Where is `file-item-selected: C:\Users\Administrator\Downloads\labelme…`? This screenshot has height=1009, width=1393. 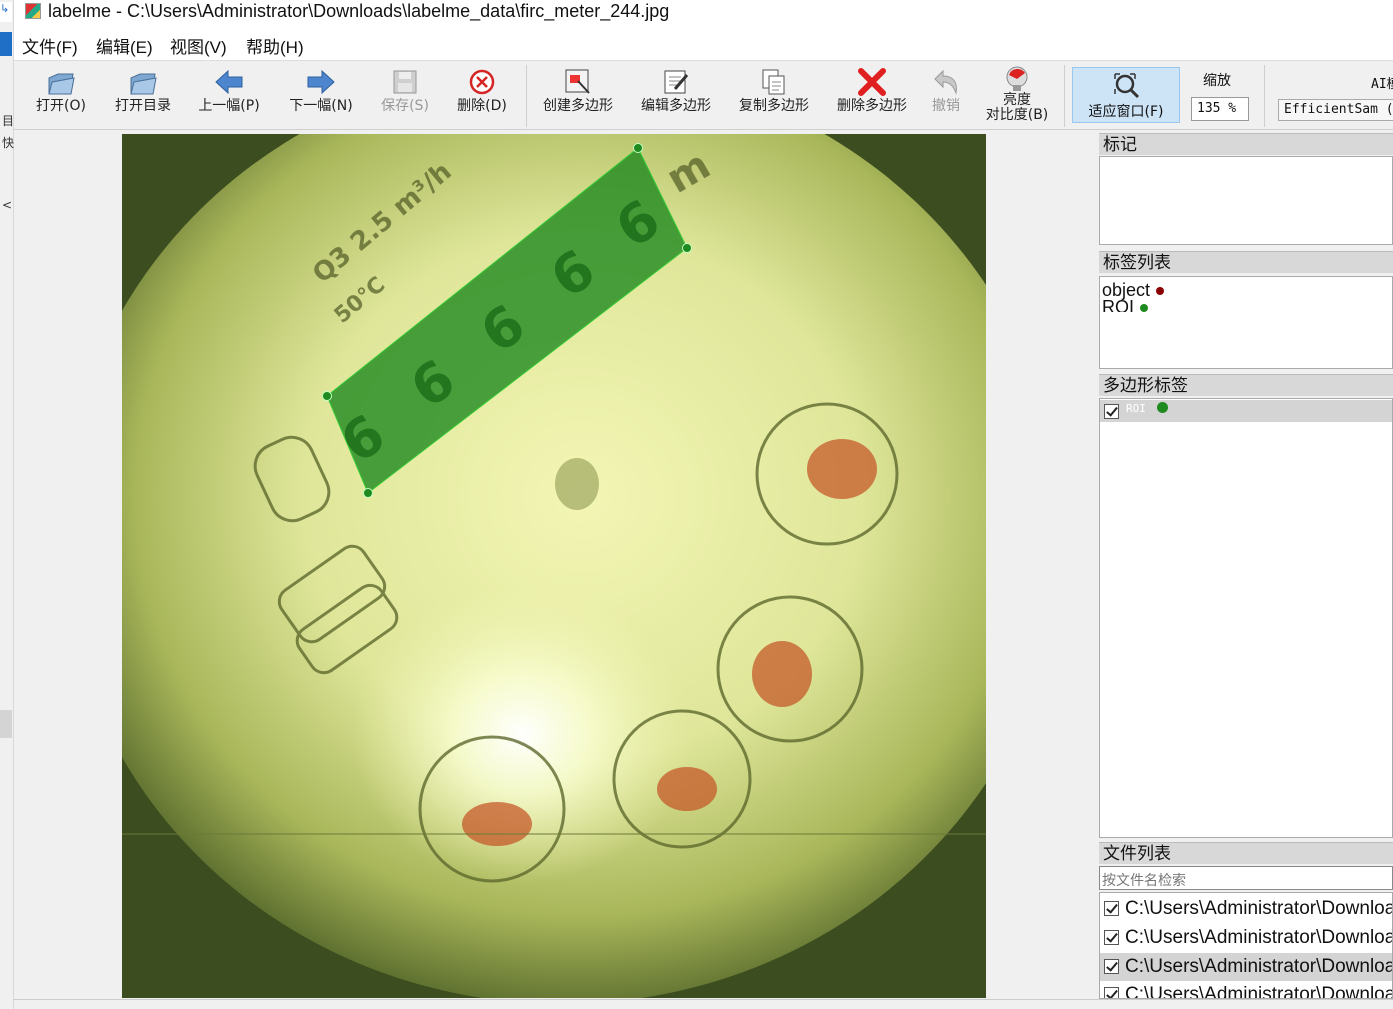
file-item-selected: C:\Users\Administrator\Downloads\labelme… is located at coordinates (1246, 967).